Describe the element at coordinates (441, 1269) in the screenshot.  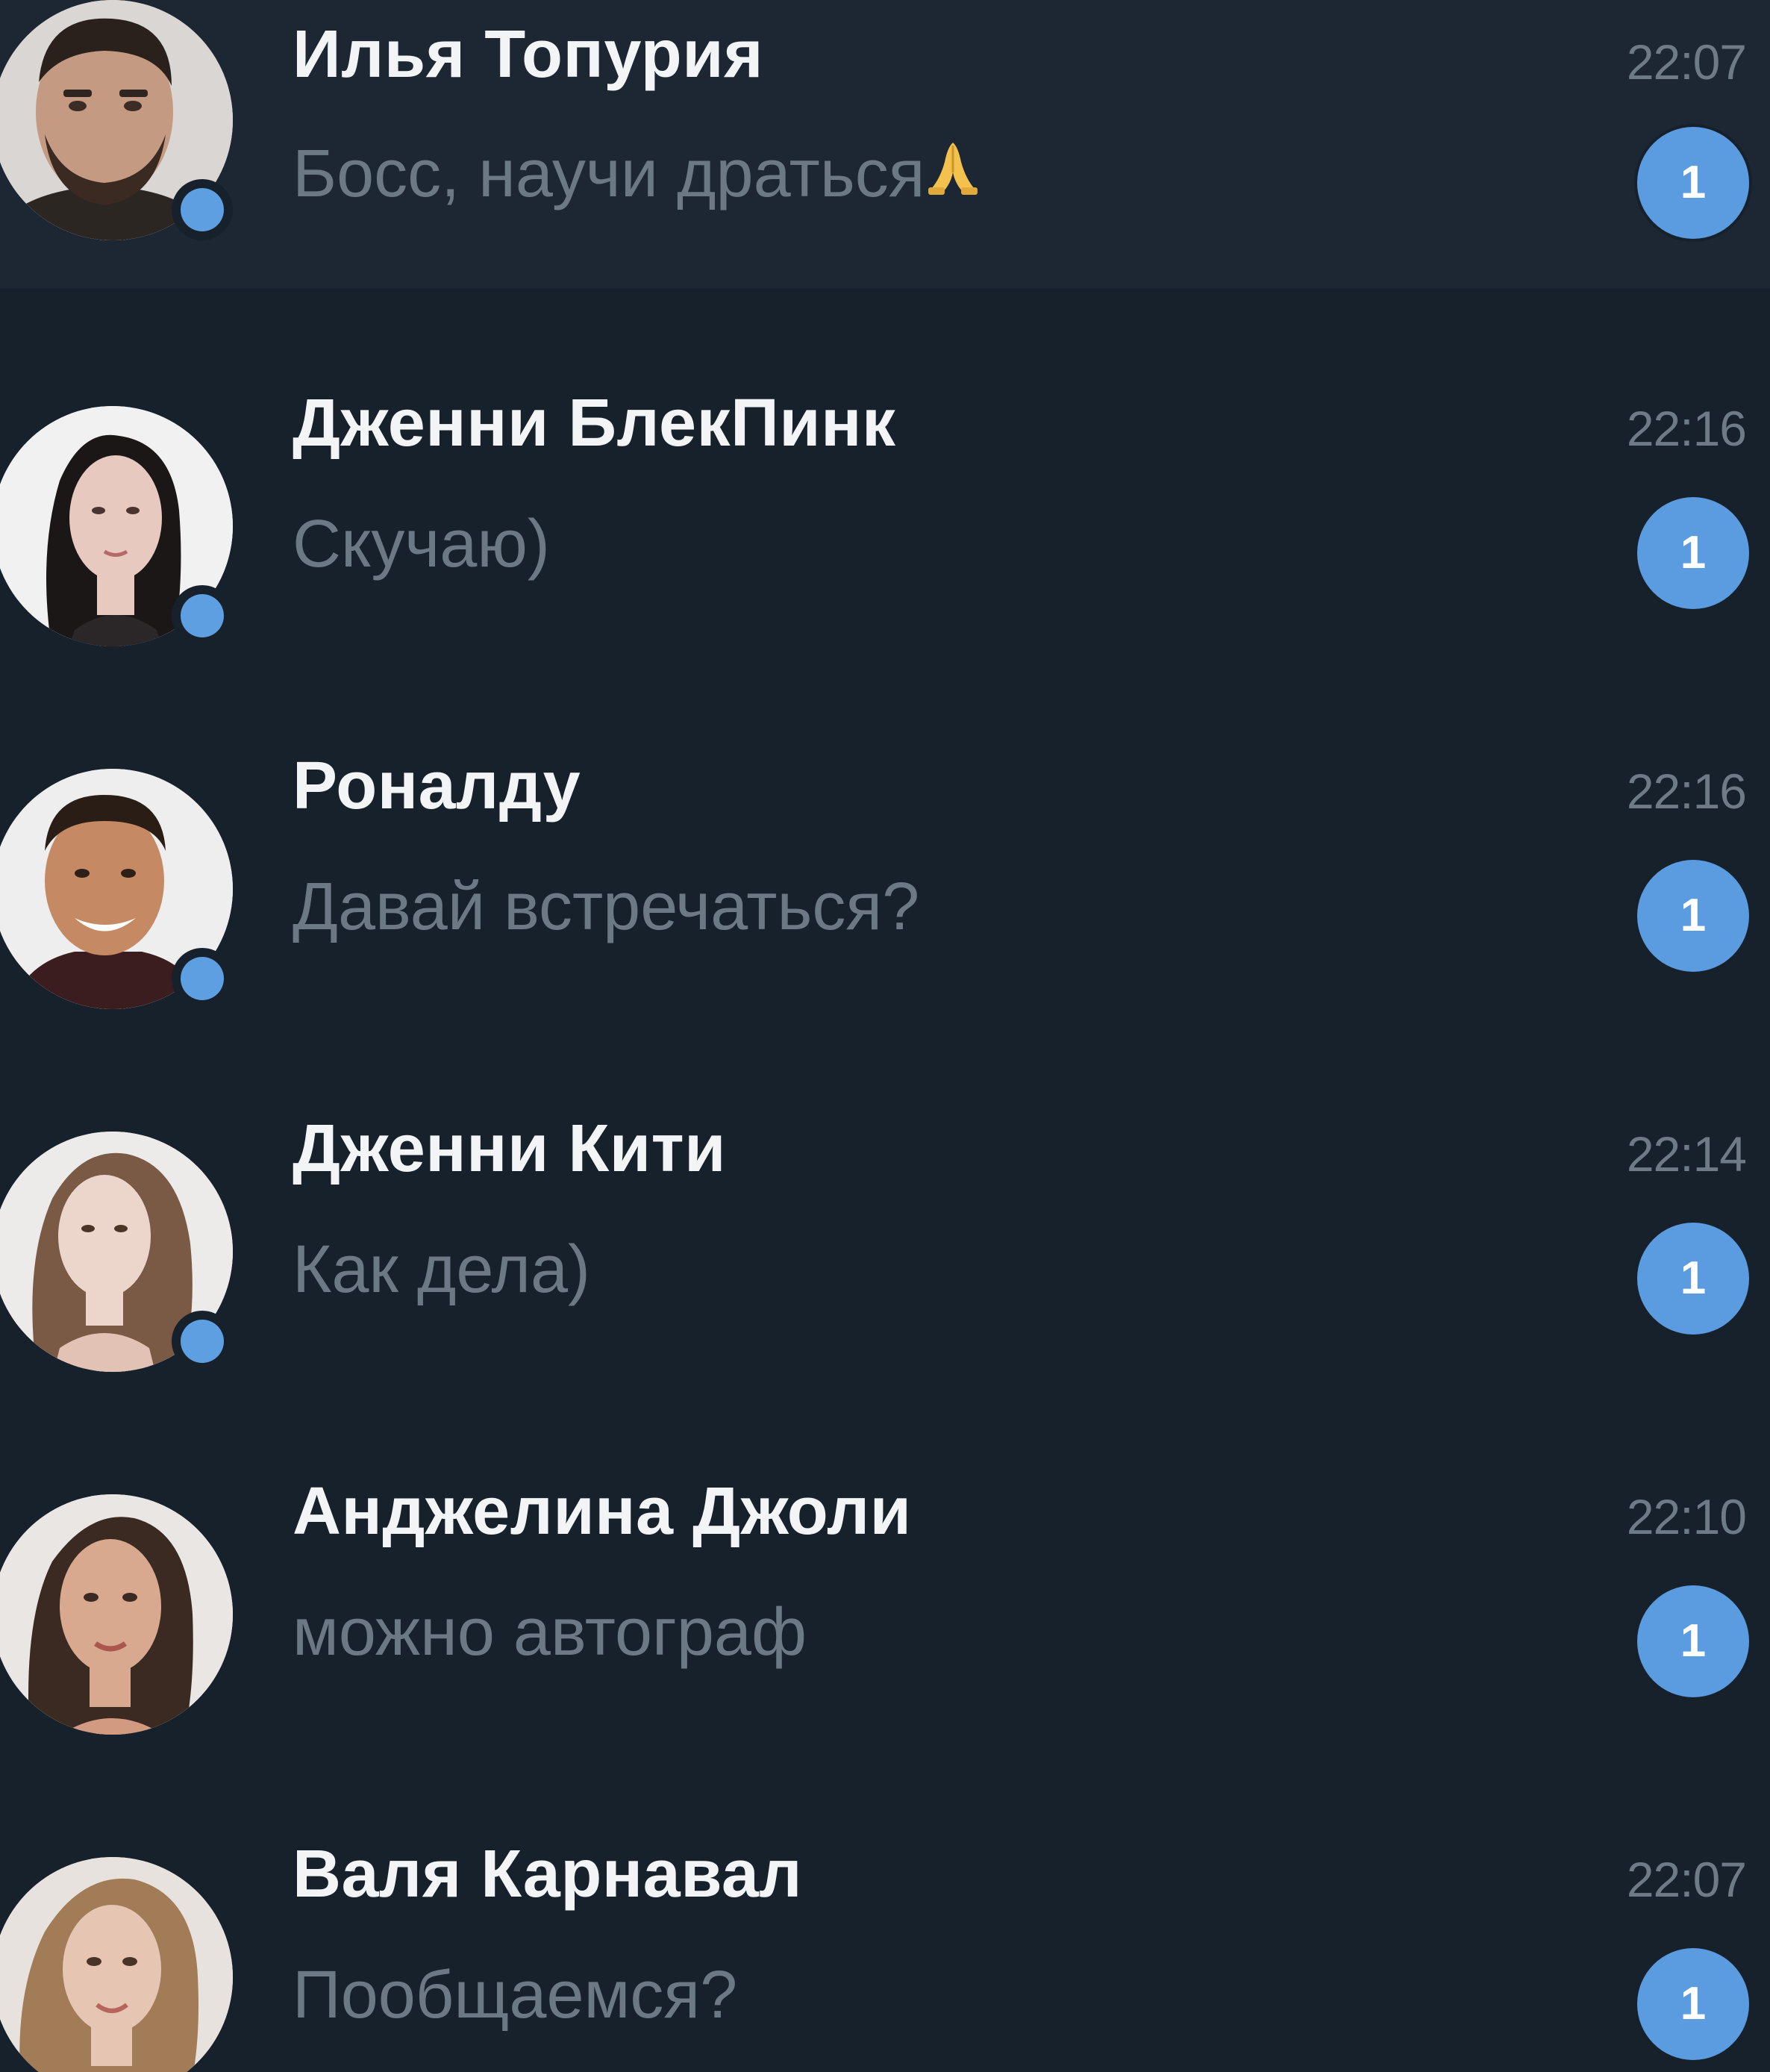
I see `message-preview: Как дела)` at that location.